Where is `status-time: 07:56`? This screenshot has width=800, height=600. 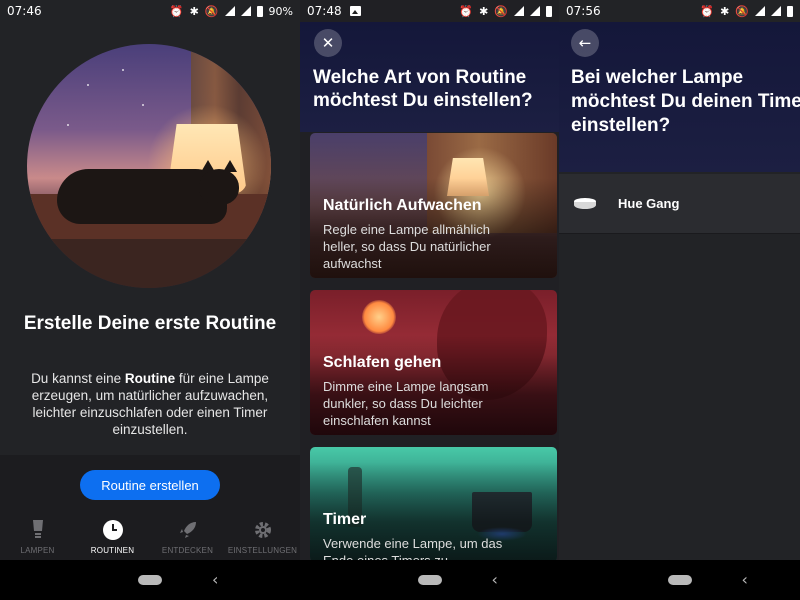
status-time: 07:56 is located at coordinates (583, 11).